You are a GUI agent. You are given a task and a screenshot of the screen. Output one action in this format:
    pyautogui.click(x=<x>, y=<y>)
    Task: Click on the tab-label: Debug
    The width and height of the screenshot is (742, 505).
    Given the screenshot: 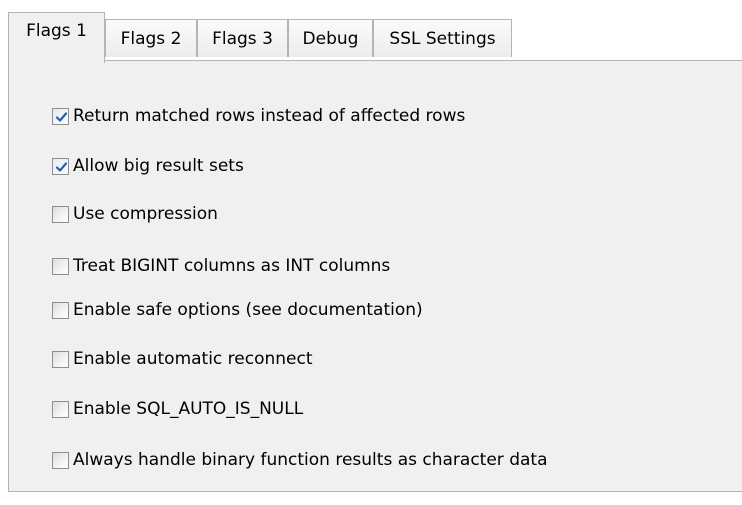 What is the action you would take?
    pyautogui.click(x=330, y=38)
    